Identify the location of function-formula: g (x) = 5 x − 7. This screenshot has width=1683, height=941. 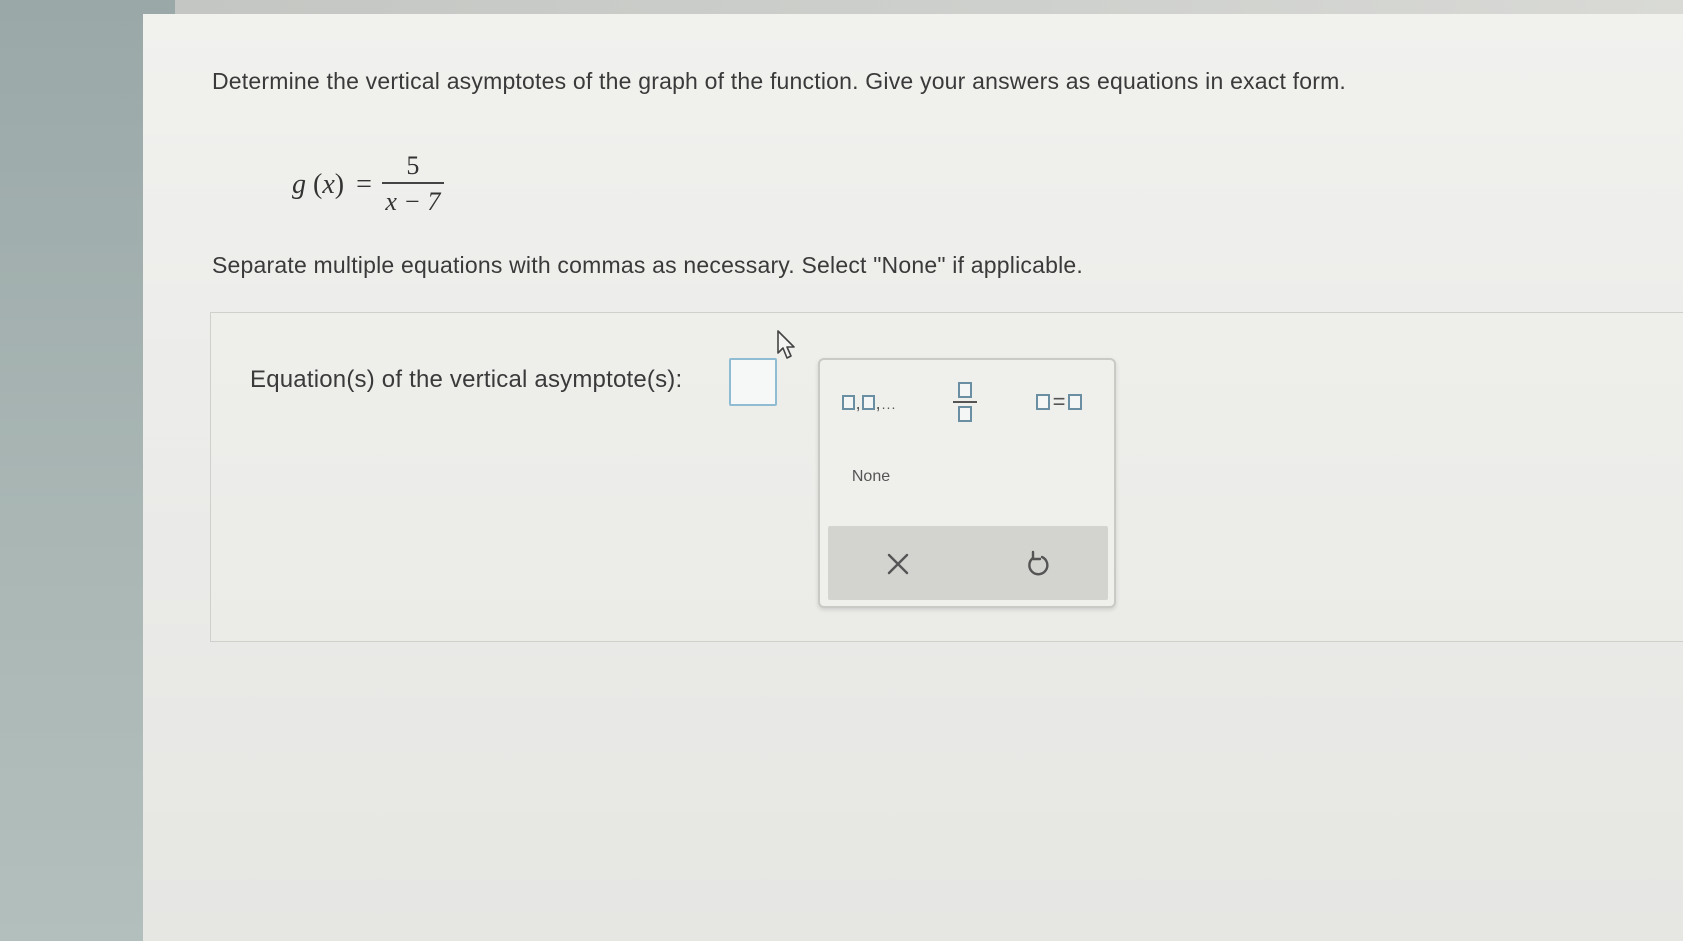
(368, 185).